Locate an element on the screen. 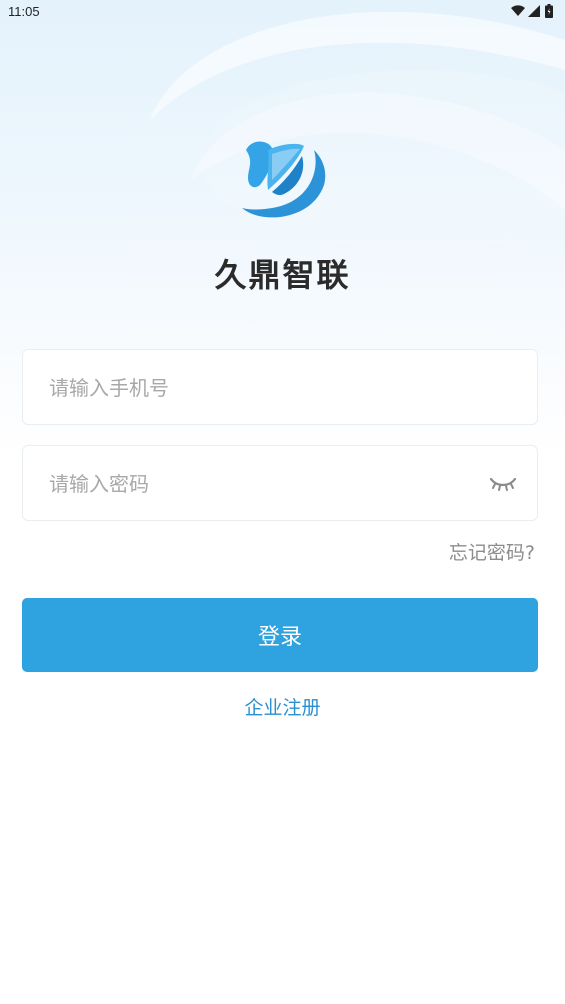 The image size is (565, 1004). status-icons is located at coordinates (534, 11).